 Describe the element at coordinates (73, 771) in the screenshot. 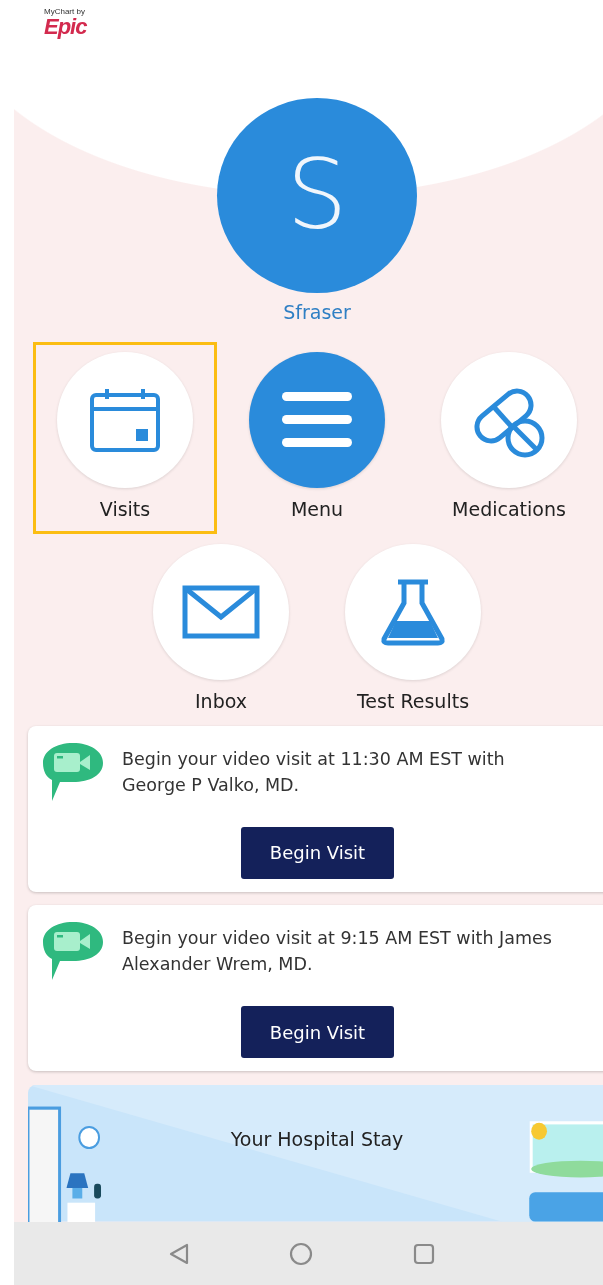

I see `video-chat-icon` at that location.